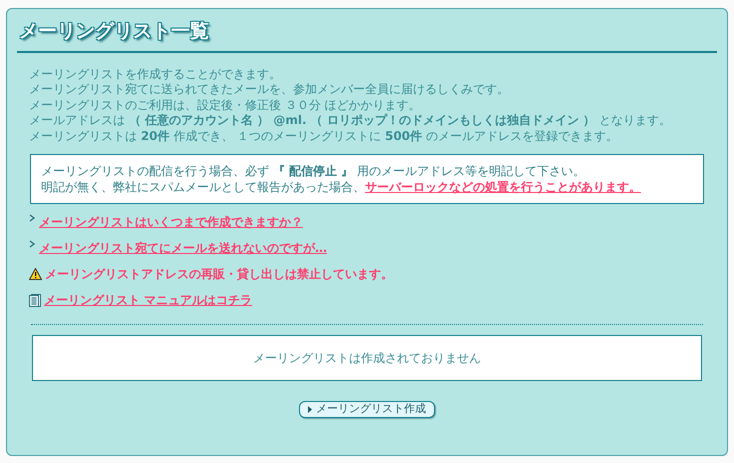 This screenshot has width=734, height=463. I want to click on intro-text: メールアドレスは （ 任意のアカウント名 ） @ml. （ ロリポップ！のドメインもしくは独自ドメイン ） となります。, so click(350, 120).